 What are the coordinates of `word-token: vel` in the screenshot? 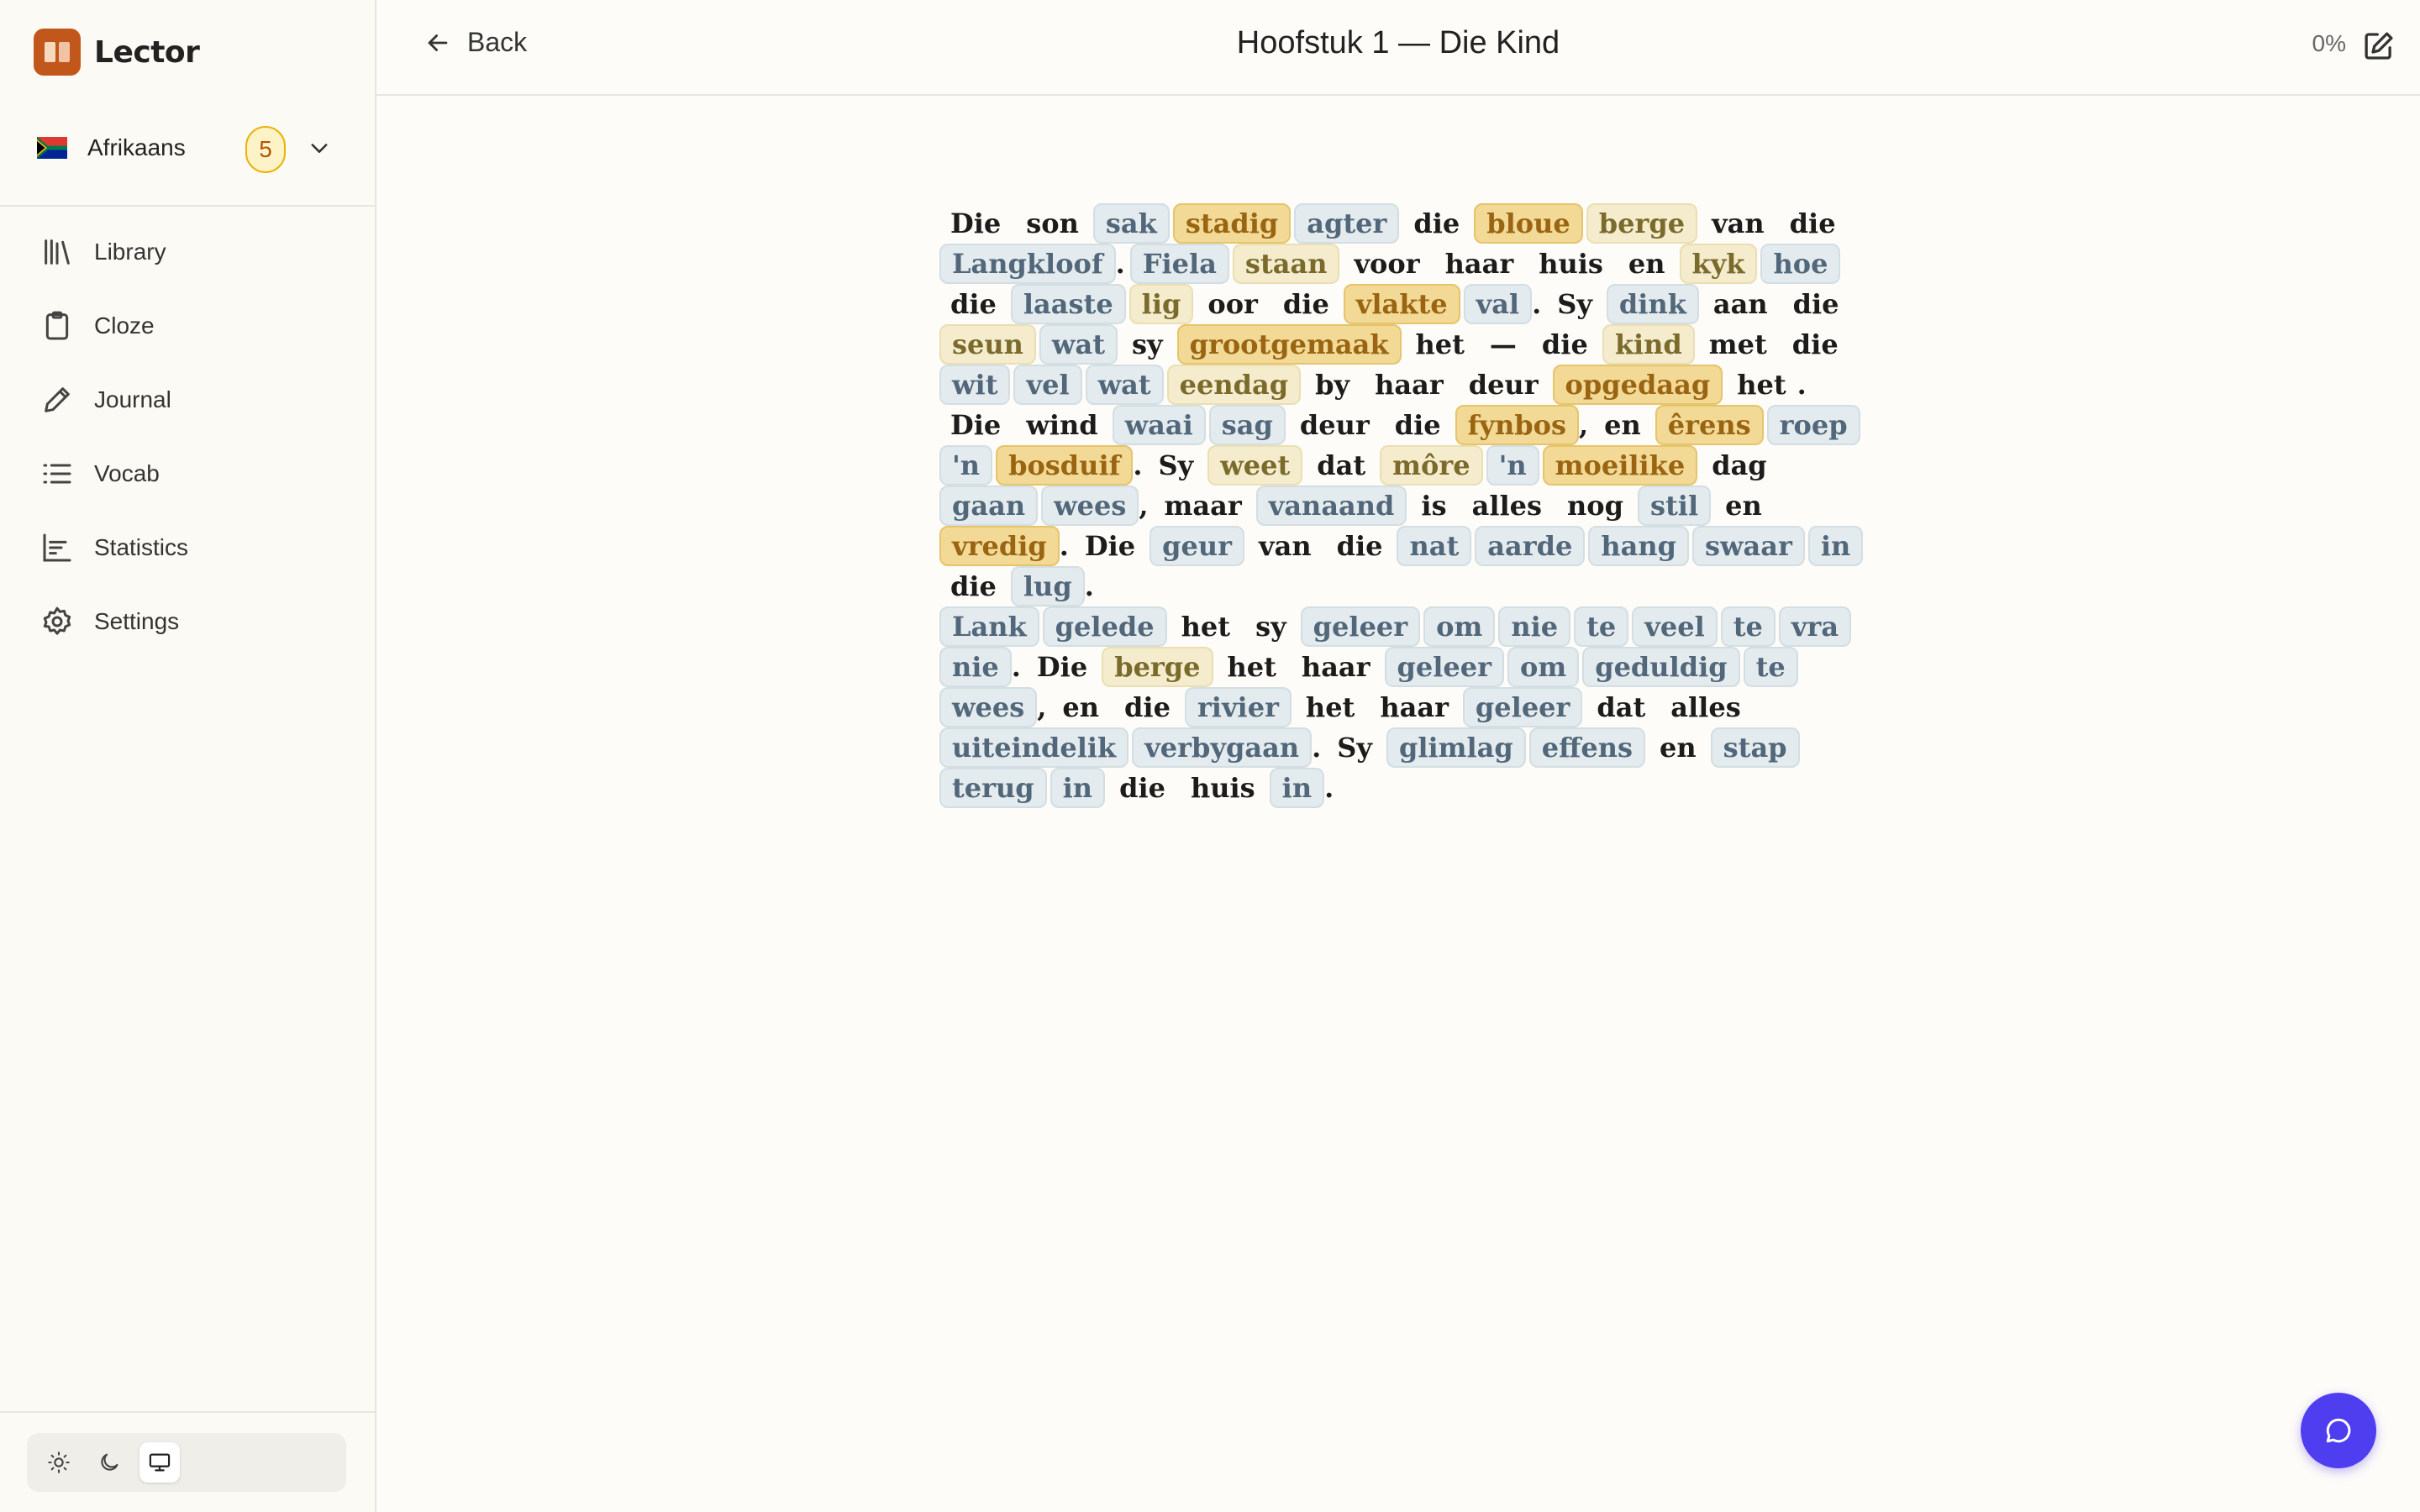 It's located at (1047, 385).